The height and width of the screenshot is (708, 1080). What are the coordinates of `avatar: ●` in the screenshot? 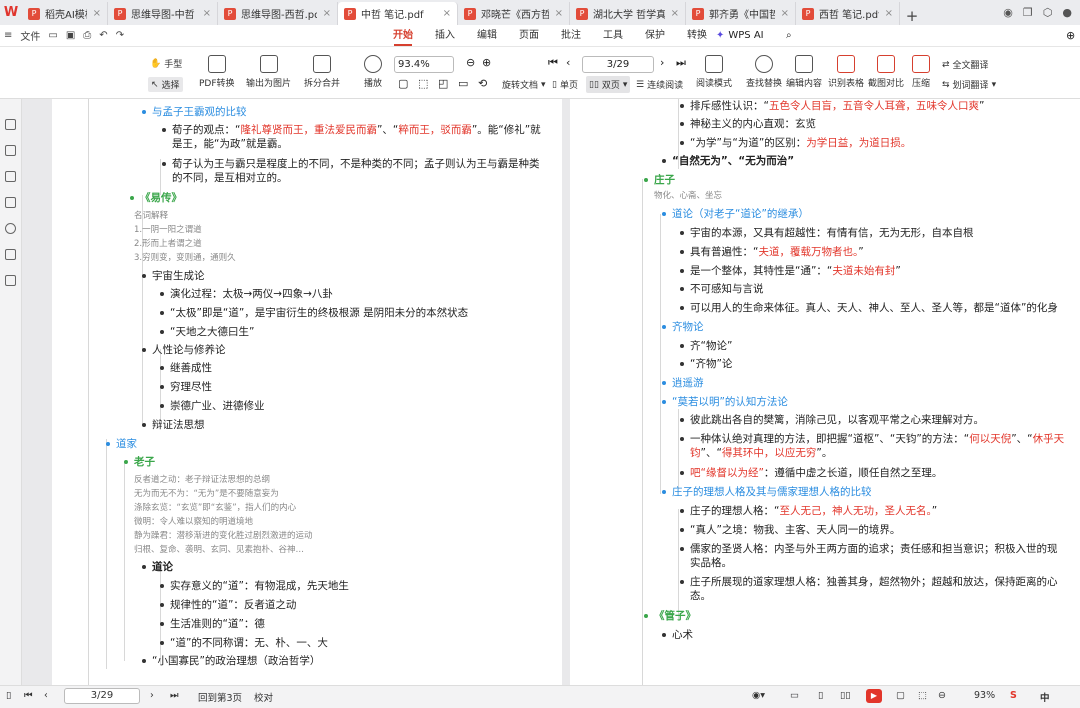 It's located at (1067, 12).